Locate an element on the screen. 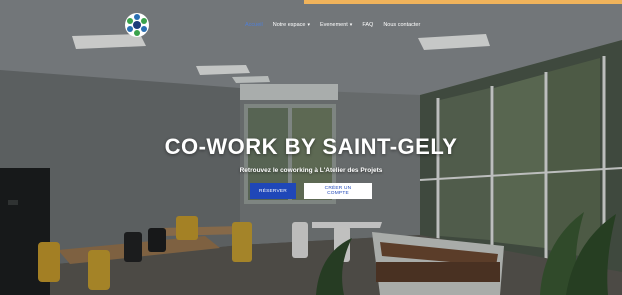  coworking-logo-icon is located at coordinates (137, 25).